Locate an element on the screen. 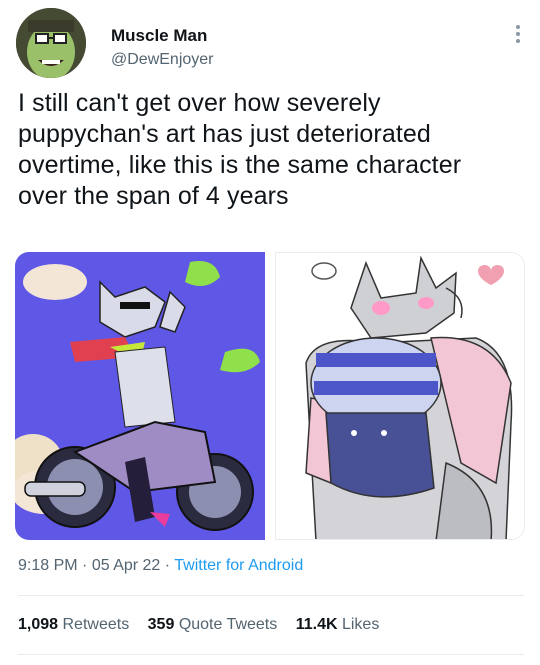 The height and width of the screenshot is (665, 540). display-name: Muscle Man is located at coordinates (159, 36).